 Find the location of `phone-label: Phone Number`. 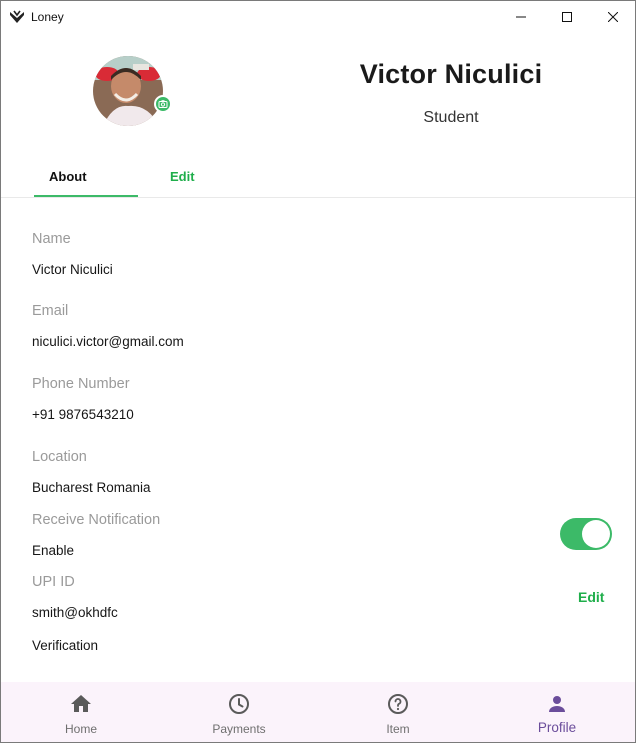

phone-label: Phone Number is located at coordinates (81, 384).